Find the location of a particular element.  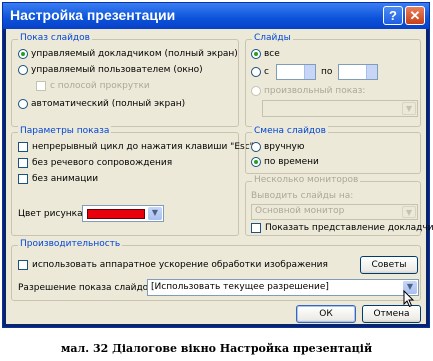

radio-from-slides: с is located at coordinates (260, 72).